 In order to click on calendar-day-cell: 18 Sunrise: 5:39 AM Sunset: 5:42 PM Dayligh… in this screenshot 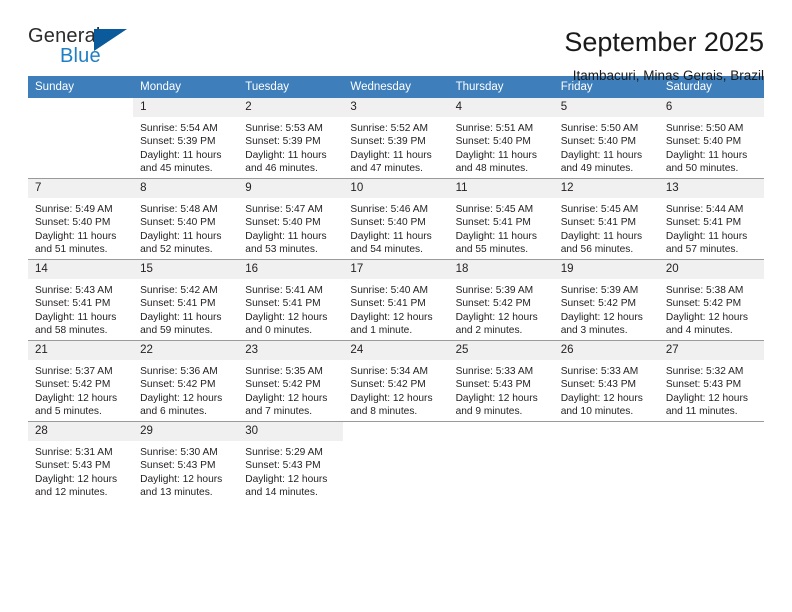, I will do `click(501, 300)`.